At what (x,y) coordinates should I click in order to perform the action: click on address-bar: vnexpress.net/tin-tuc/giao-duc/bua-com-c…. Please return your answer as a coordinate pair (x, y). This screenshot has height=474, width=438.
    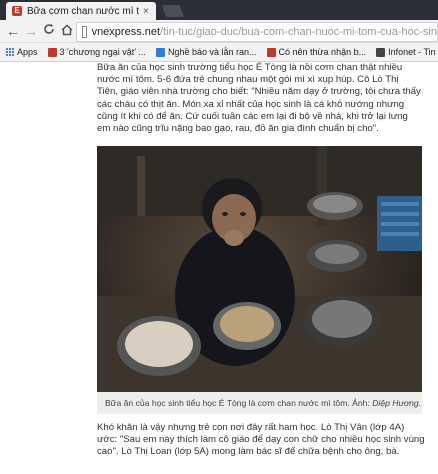
    Looking at the image, I should click on (257, 32).